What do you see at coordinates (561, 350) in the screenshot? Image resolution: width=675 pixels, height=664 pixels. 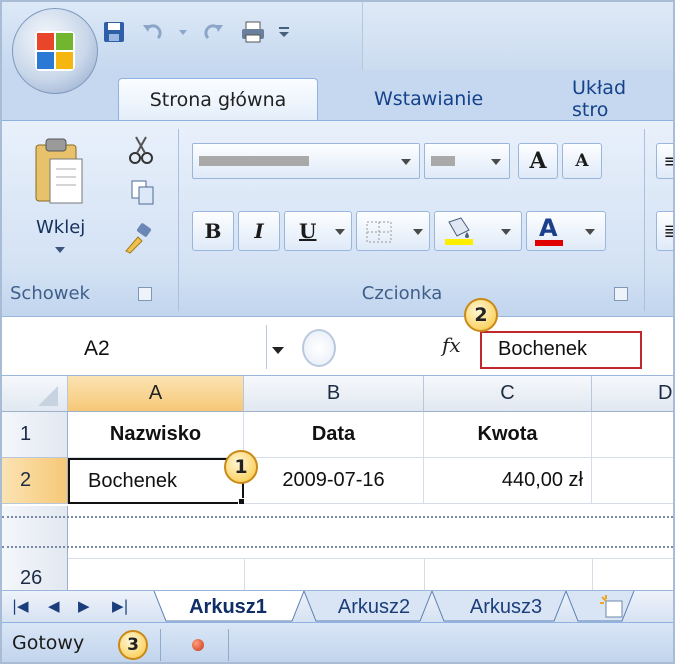 I see `formula-input: Bochenek` at bounding box center [561, 350].